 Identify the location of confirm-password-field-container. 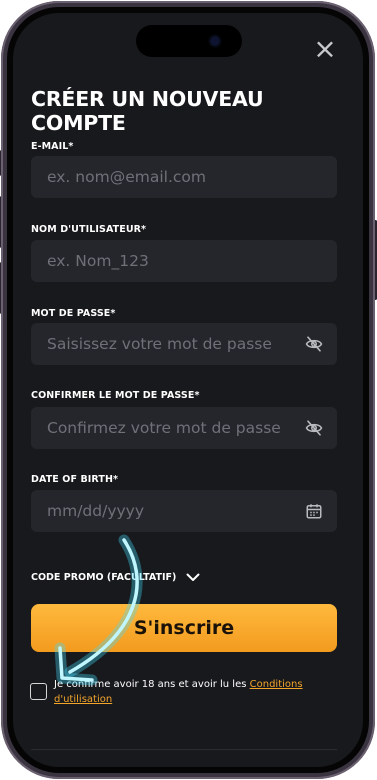
(184, 428).